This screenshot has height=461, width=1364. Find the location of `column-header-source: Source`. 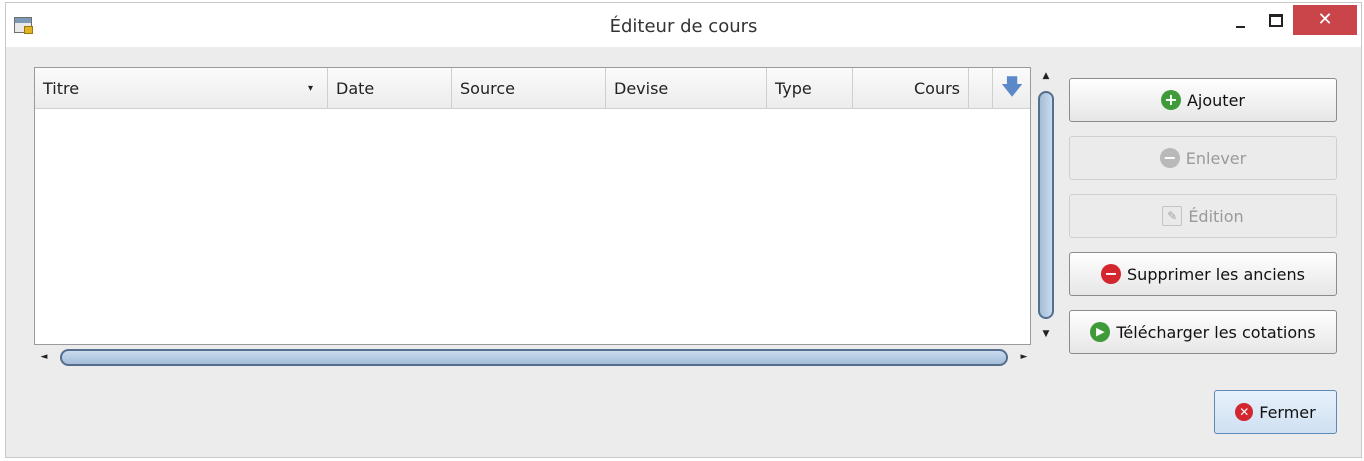

column-header-source: Source is located at coordinates (529, 88).